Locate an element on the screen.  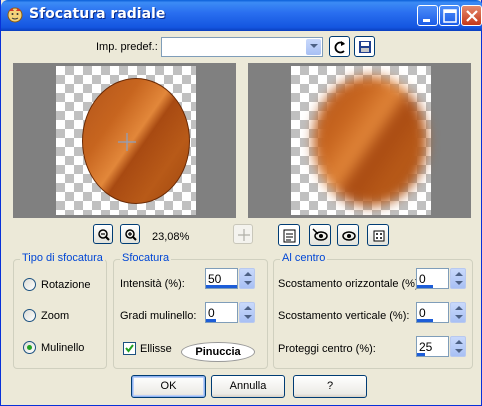
protect-center-label: Proteggi centro (%): is located at coordinates (327, 349).